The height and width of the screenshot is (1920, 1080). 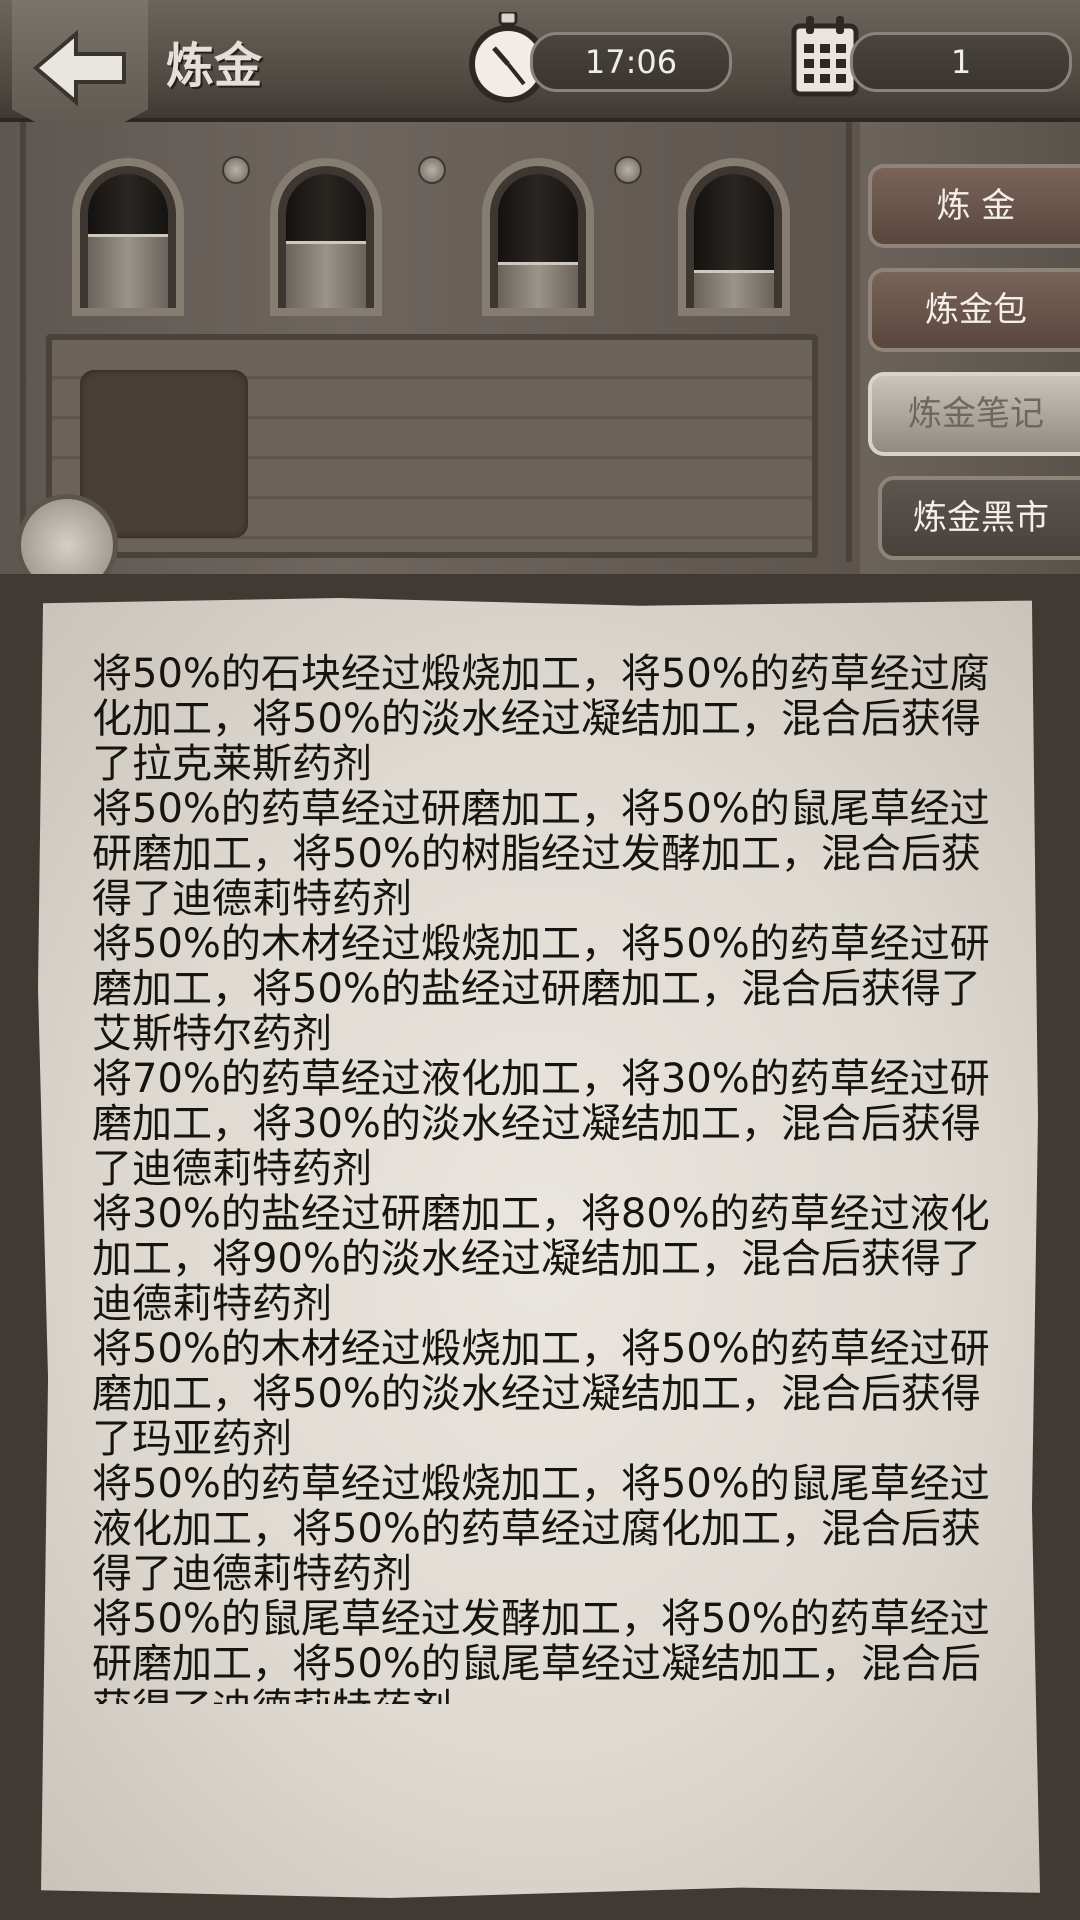 I want to click on menu-alchemy-black-market: 炼金黑市, so click(x=979, y=518).